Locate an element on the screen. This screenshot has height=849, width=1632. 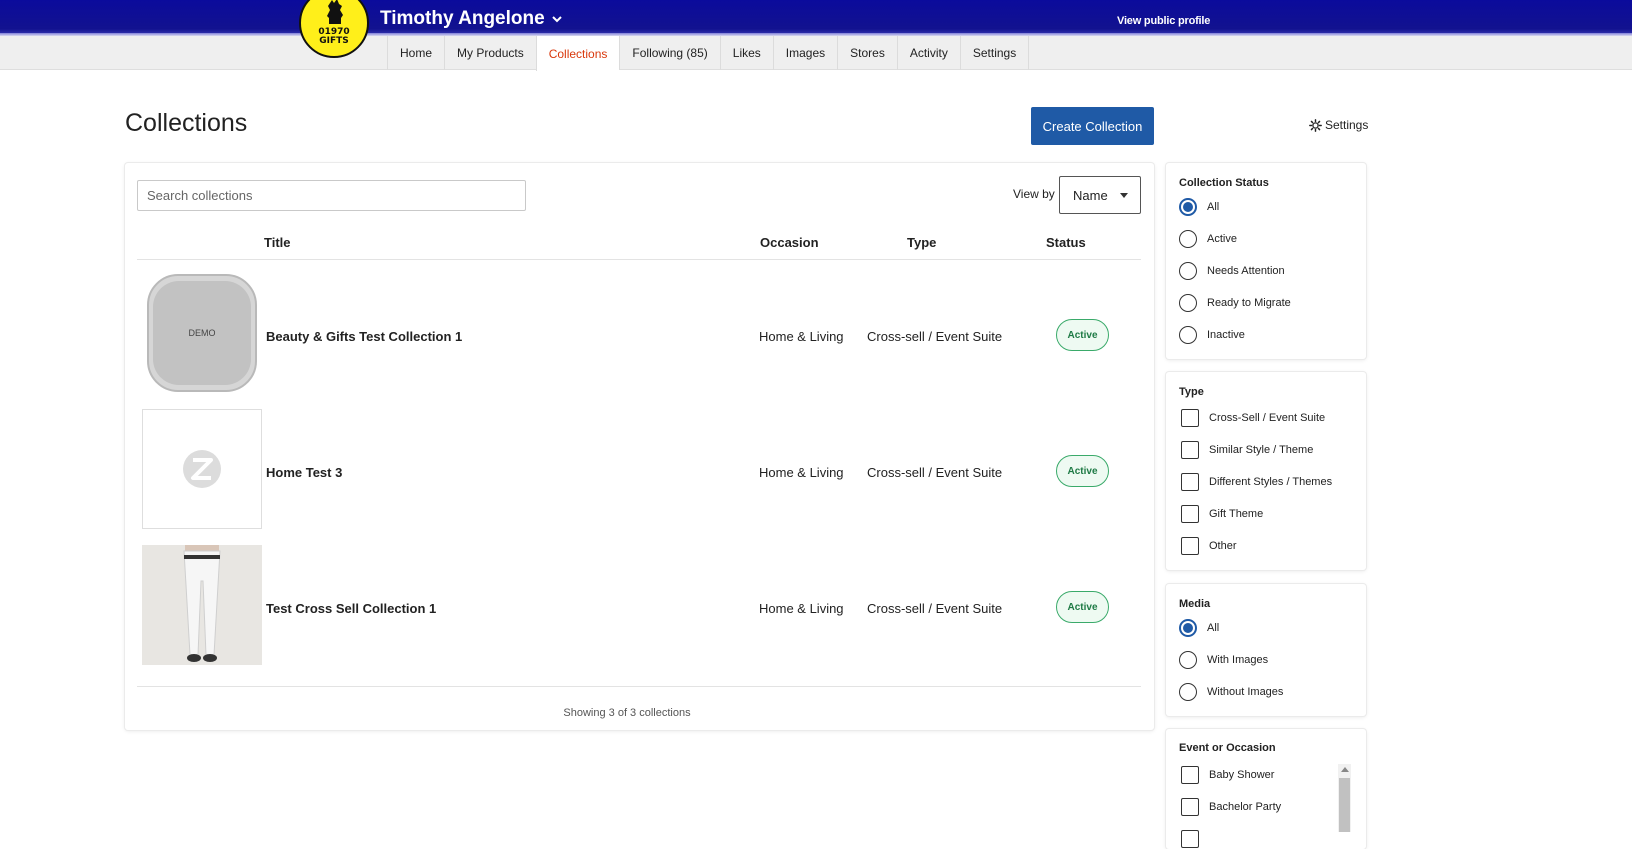
svg-text: DEMO is located at coordinates (202, 333).